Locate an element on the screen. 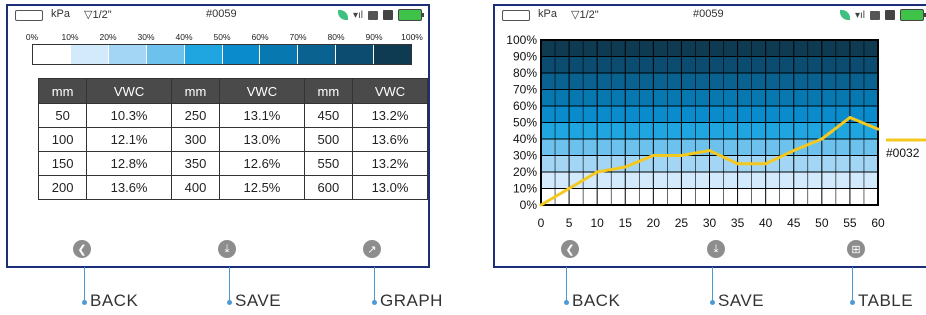 The image size is (926, 315). table-cell: 500 is located at coordinates (328, 139).